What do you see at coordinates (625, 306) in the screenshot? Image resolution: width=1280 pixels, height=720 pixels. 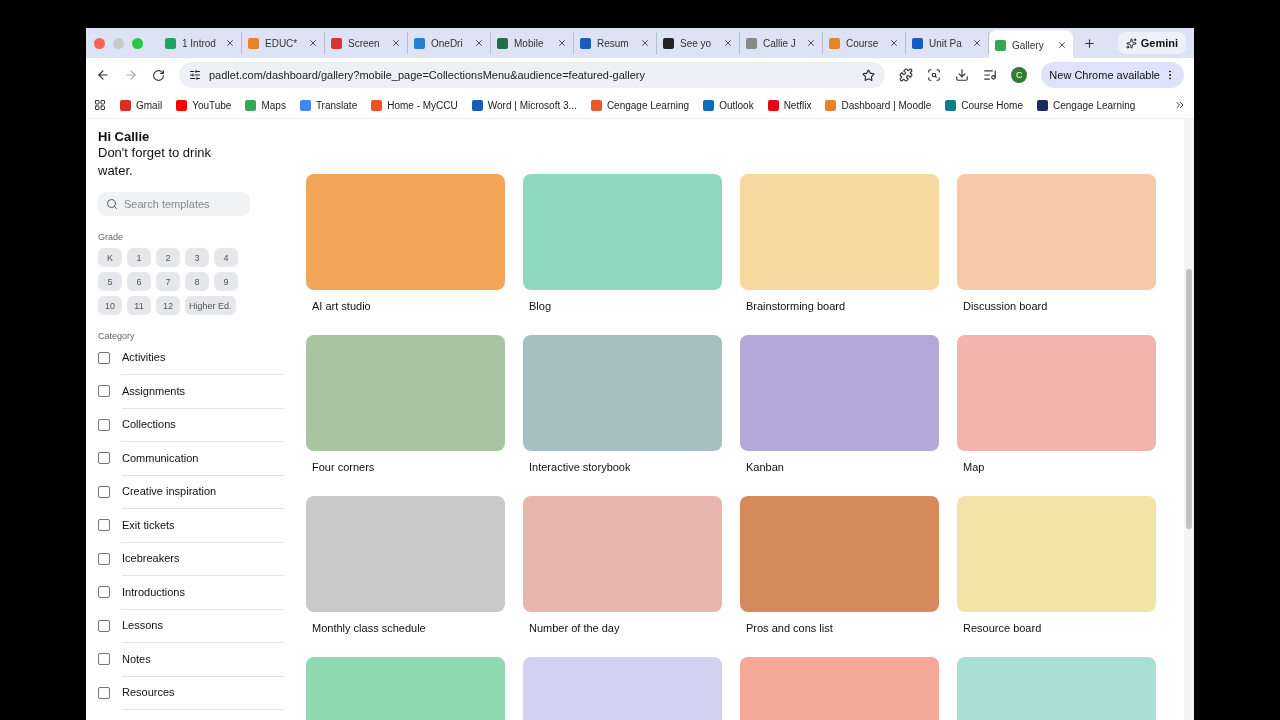 I see `template-title: Blog` at bounding box center [625, 306].